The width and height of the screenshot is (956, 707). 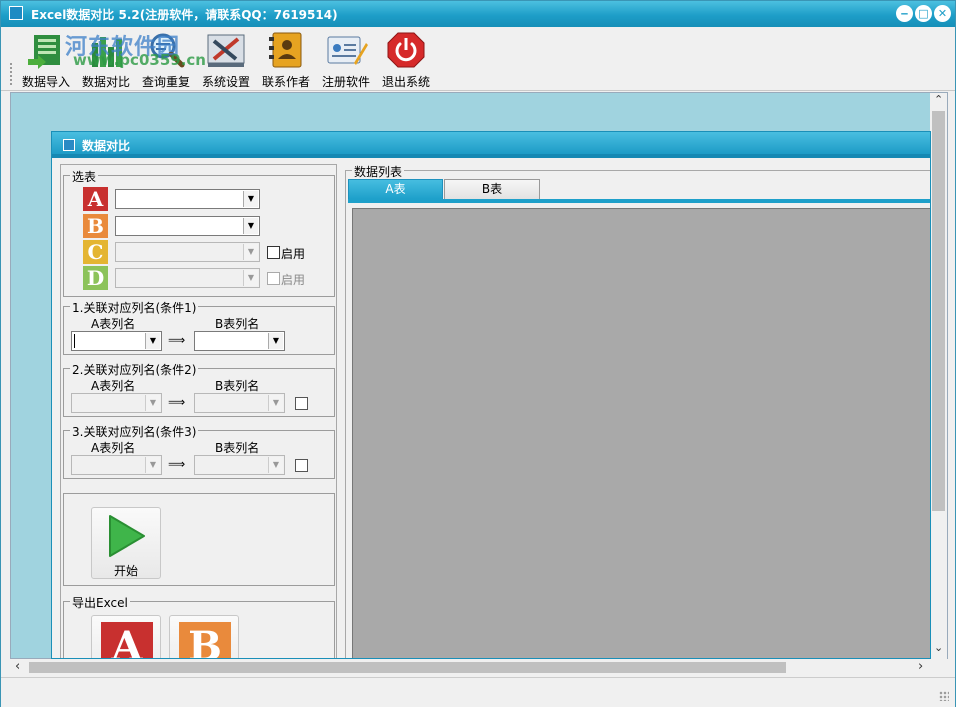 I want to click on export-b-badge: B, so click(x=205, y=640).